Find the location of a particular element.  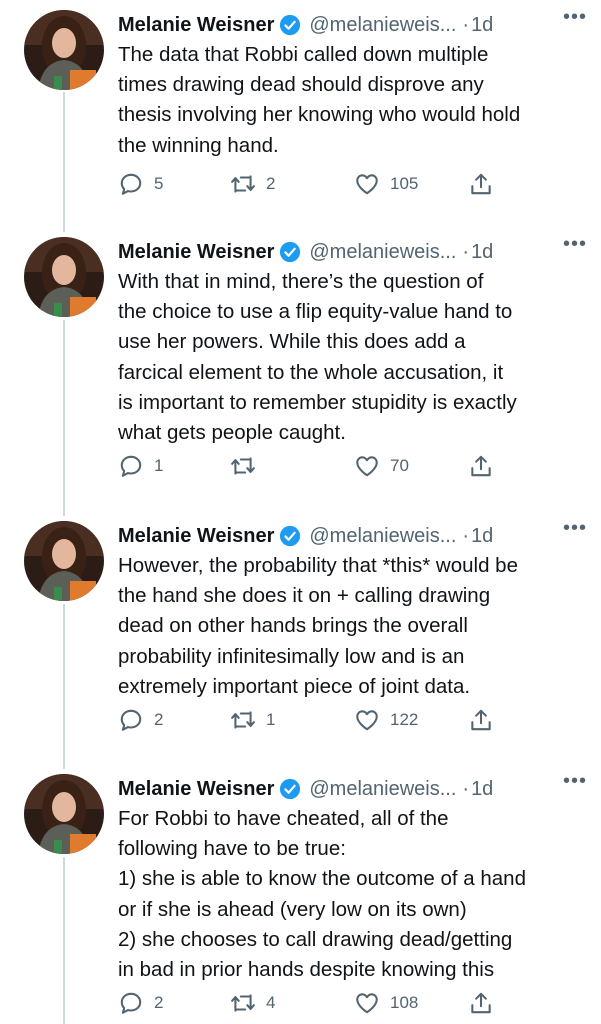

tweet-actions: 5 2 105 is located at coordinates (318, 184).